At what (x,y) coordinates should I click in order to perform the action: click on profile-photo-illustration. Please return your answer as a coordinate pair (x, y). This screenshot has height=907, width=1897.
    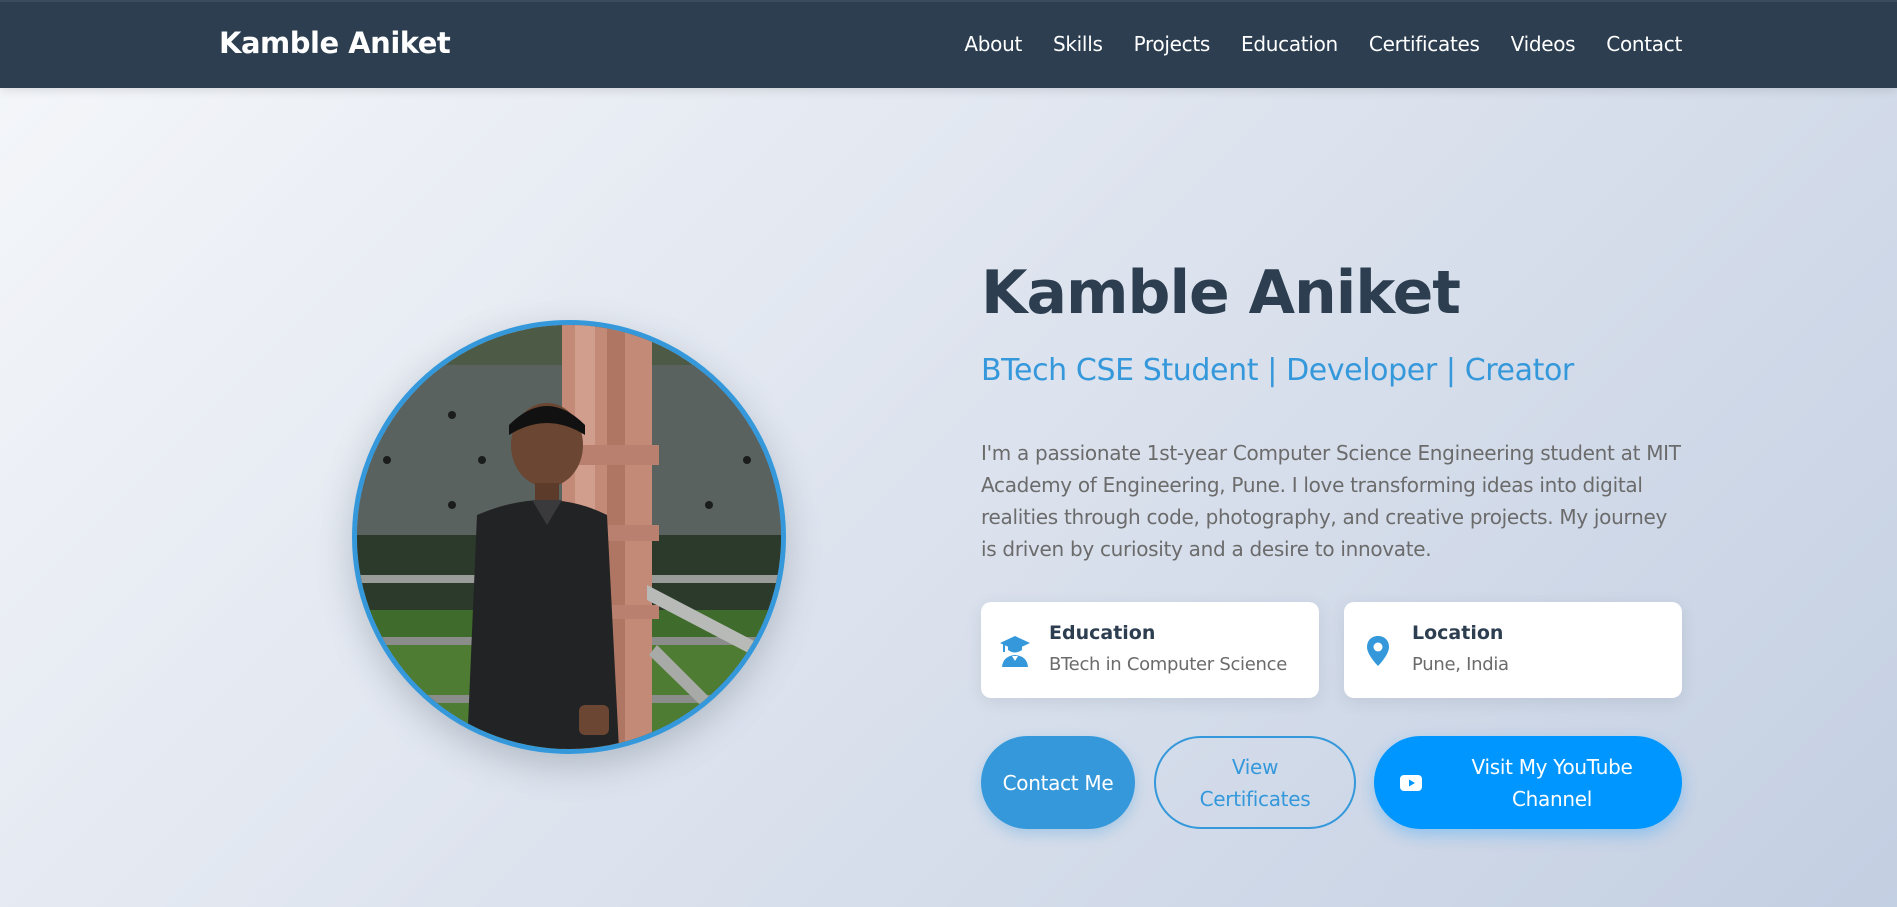
    Looking at the image, I should click on (569, 537).